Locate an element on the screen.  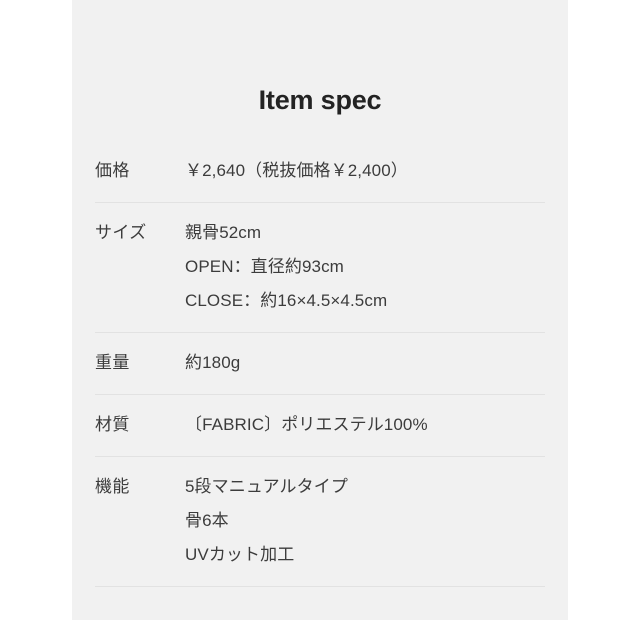
page-title: Item spec is located at coordinates (320, 100).